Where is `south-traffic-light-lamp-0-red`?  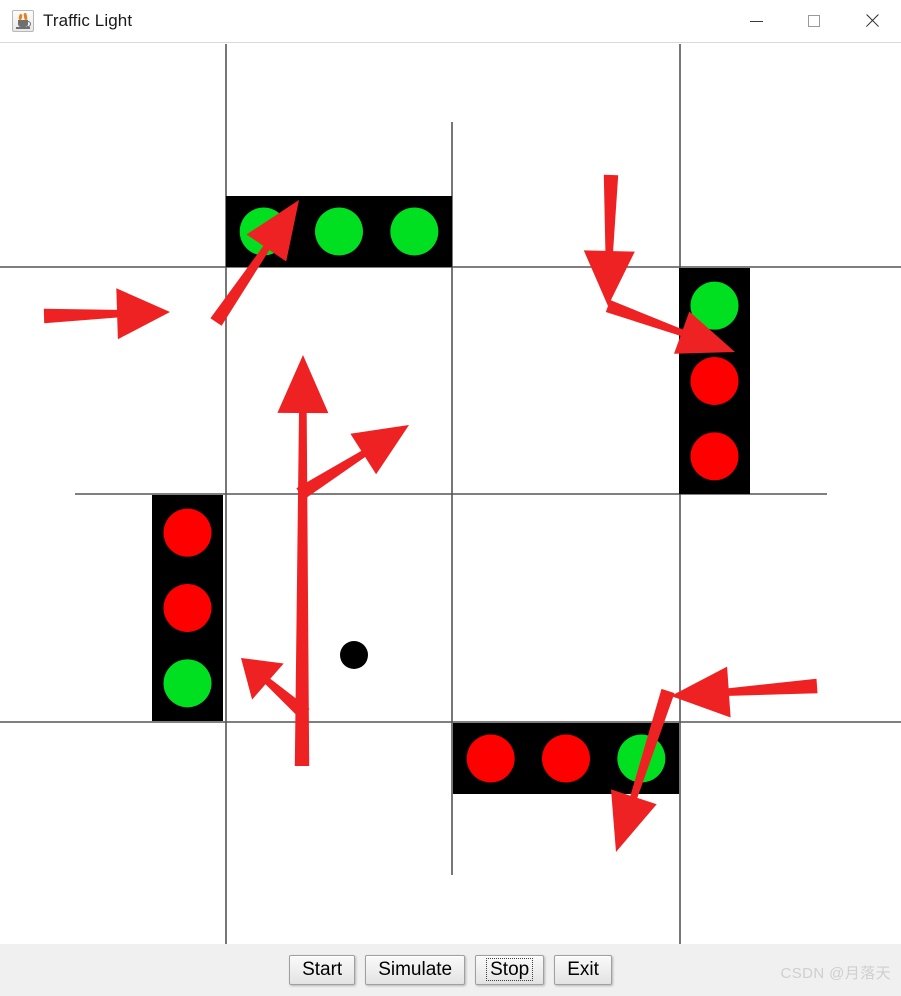 south-traffic-light-lamp-0-red is located at coordinates (490, 758).